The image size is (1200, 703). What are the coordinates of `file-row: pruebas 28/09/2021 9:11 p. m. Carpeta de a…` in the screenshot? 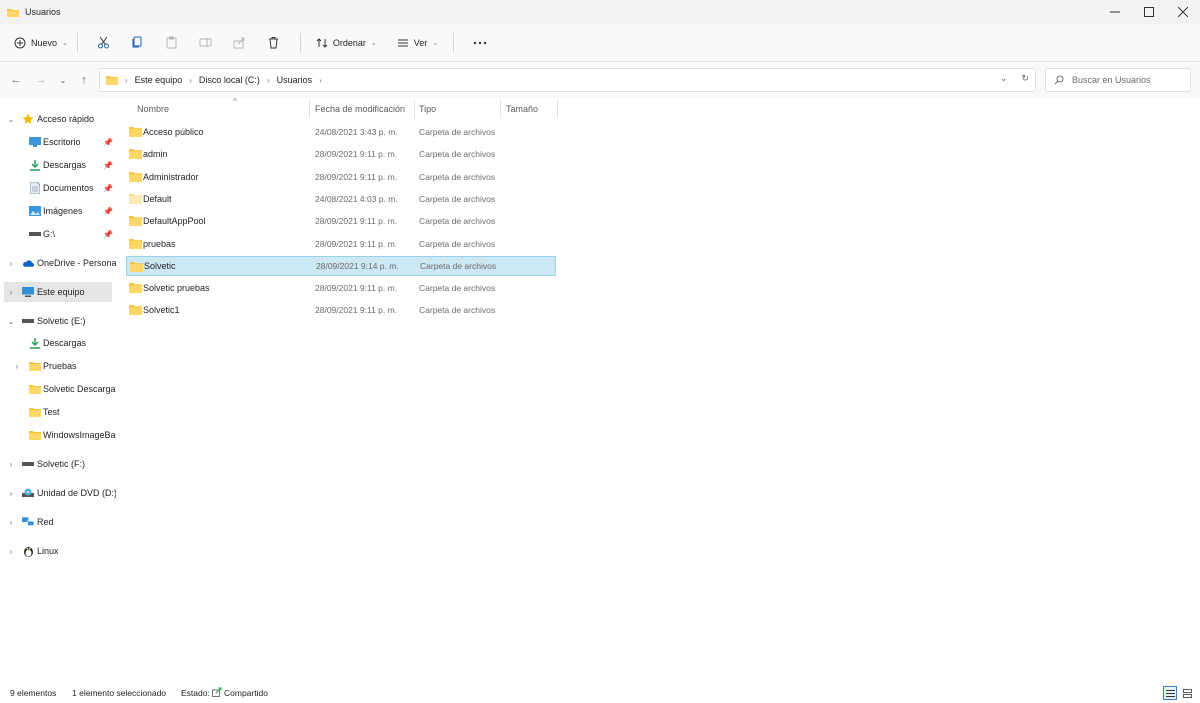 It's located at (341, 244).